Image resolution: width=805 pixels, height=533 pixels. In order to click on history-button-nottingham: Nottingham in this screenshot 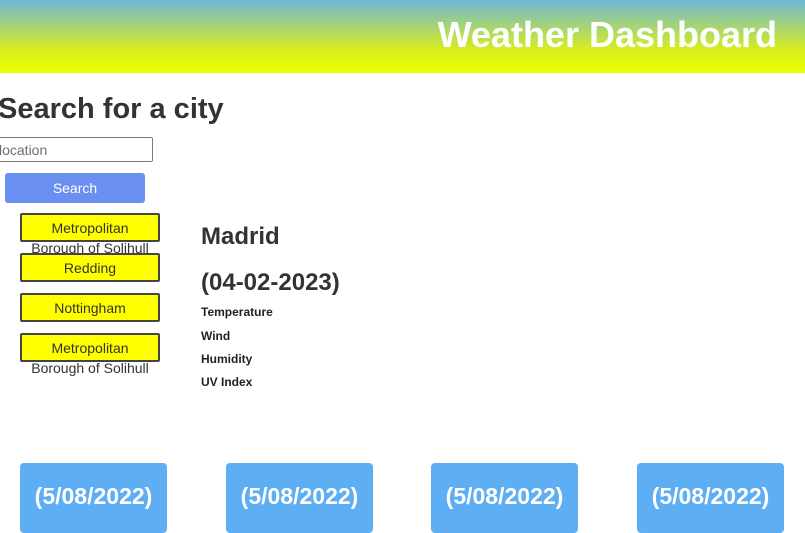, I will do `click(90, 307)`.